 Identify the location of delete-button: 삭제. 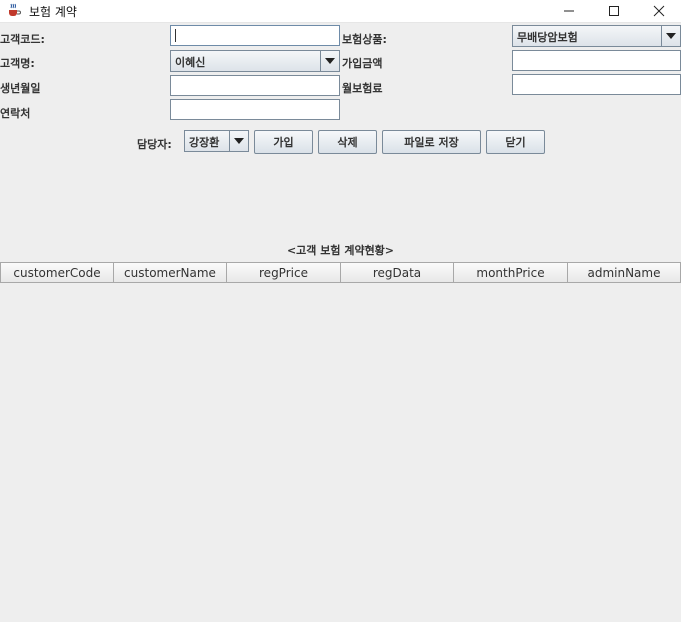
(347, 142).